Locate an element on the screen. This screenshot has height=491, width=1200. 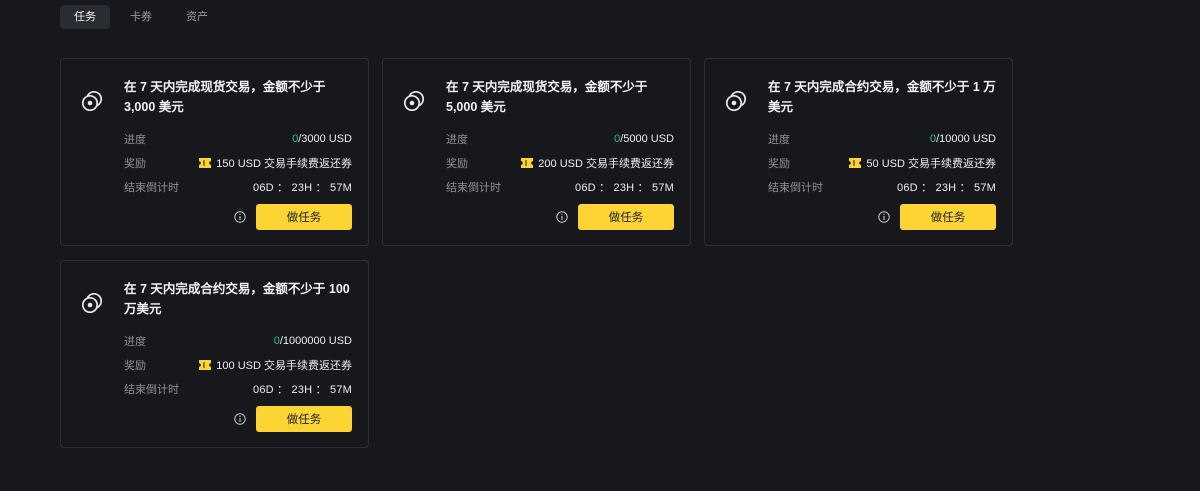
progress-value: 0/10000 USD is located at coordinates (963, 139).